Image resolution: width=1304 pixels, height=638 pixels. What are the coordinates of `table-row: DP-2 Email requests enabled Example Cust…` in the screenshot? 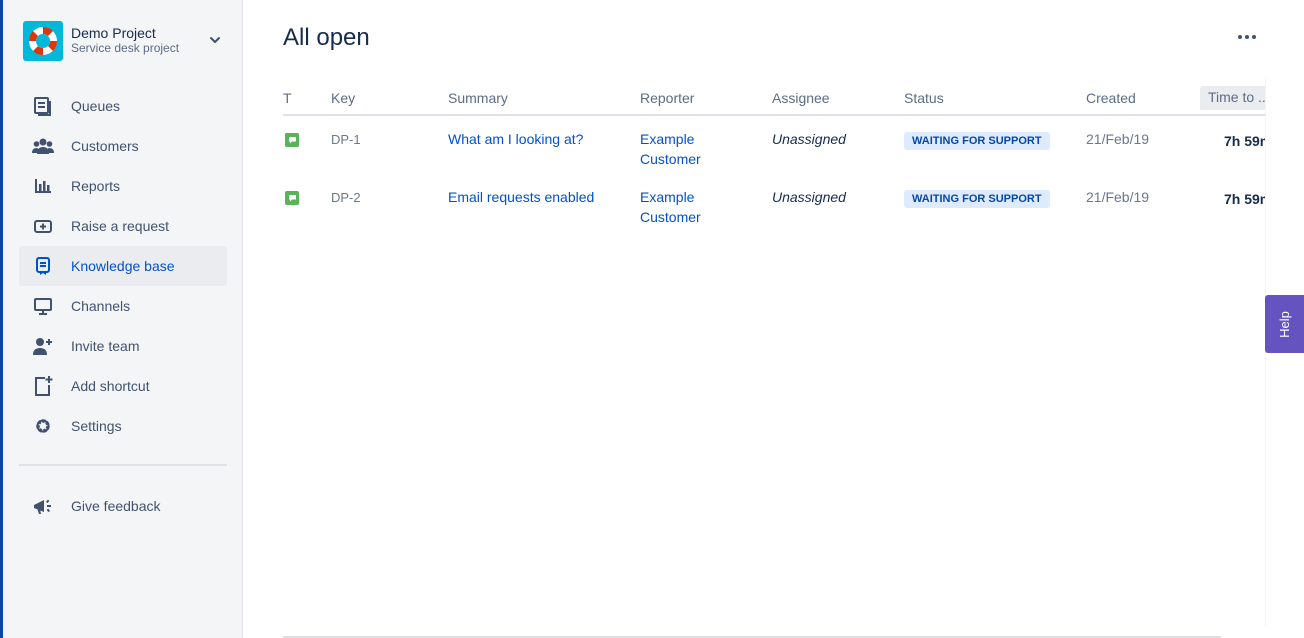 It's located at (774, 215).